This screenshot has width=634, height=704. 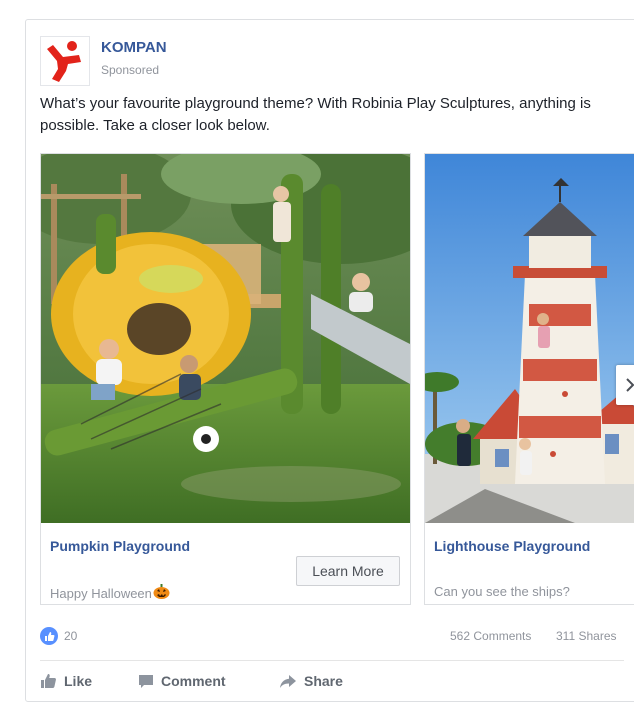 I want to click on comment-button: Comment, so click(x=182, y=681).